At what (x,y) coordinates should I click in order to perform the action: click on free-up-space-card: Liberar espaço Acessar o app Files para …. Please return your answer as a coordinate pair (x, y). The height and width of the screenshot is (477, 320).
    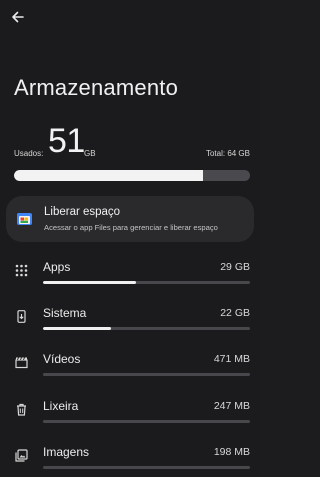
    Looking at the image, I should click on (130, 219).